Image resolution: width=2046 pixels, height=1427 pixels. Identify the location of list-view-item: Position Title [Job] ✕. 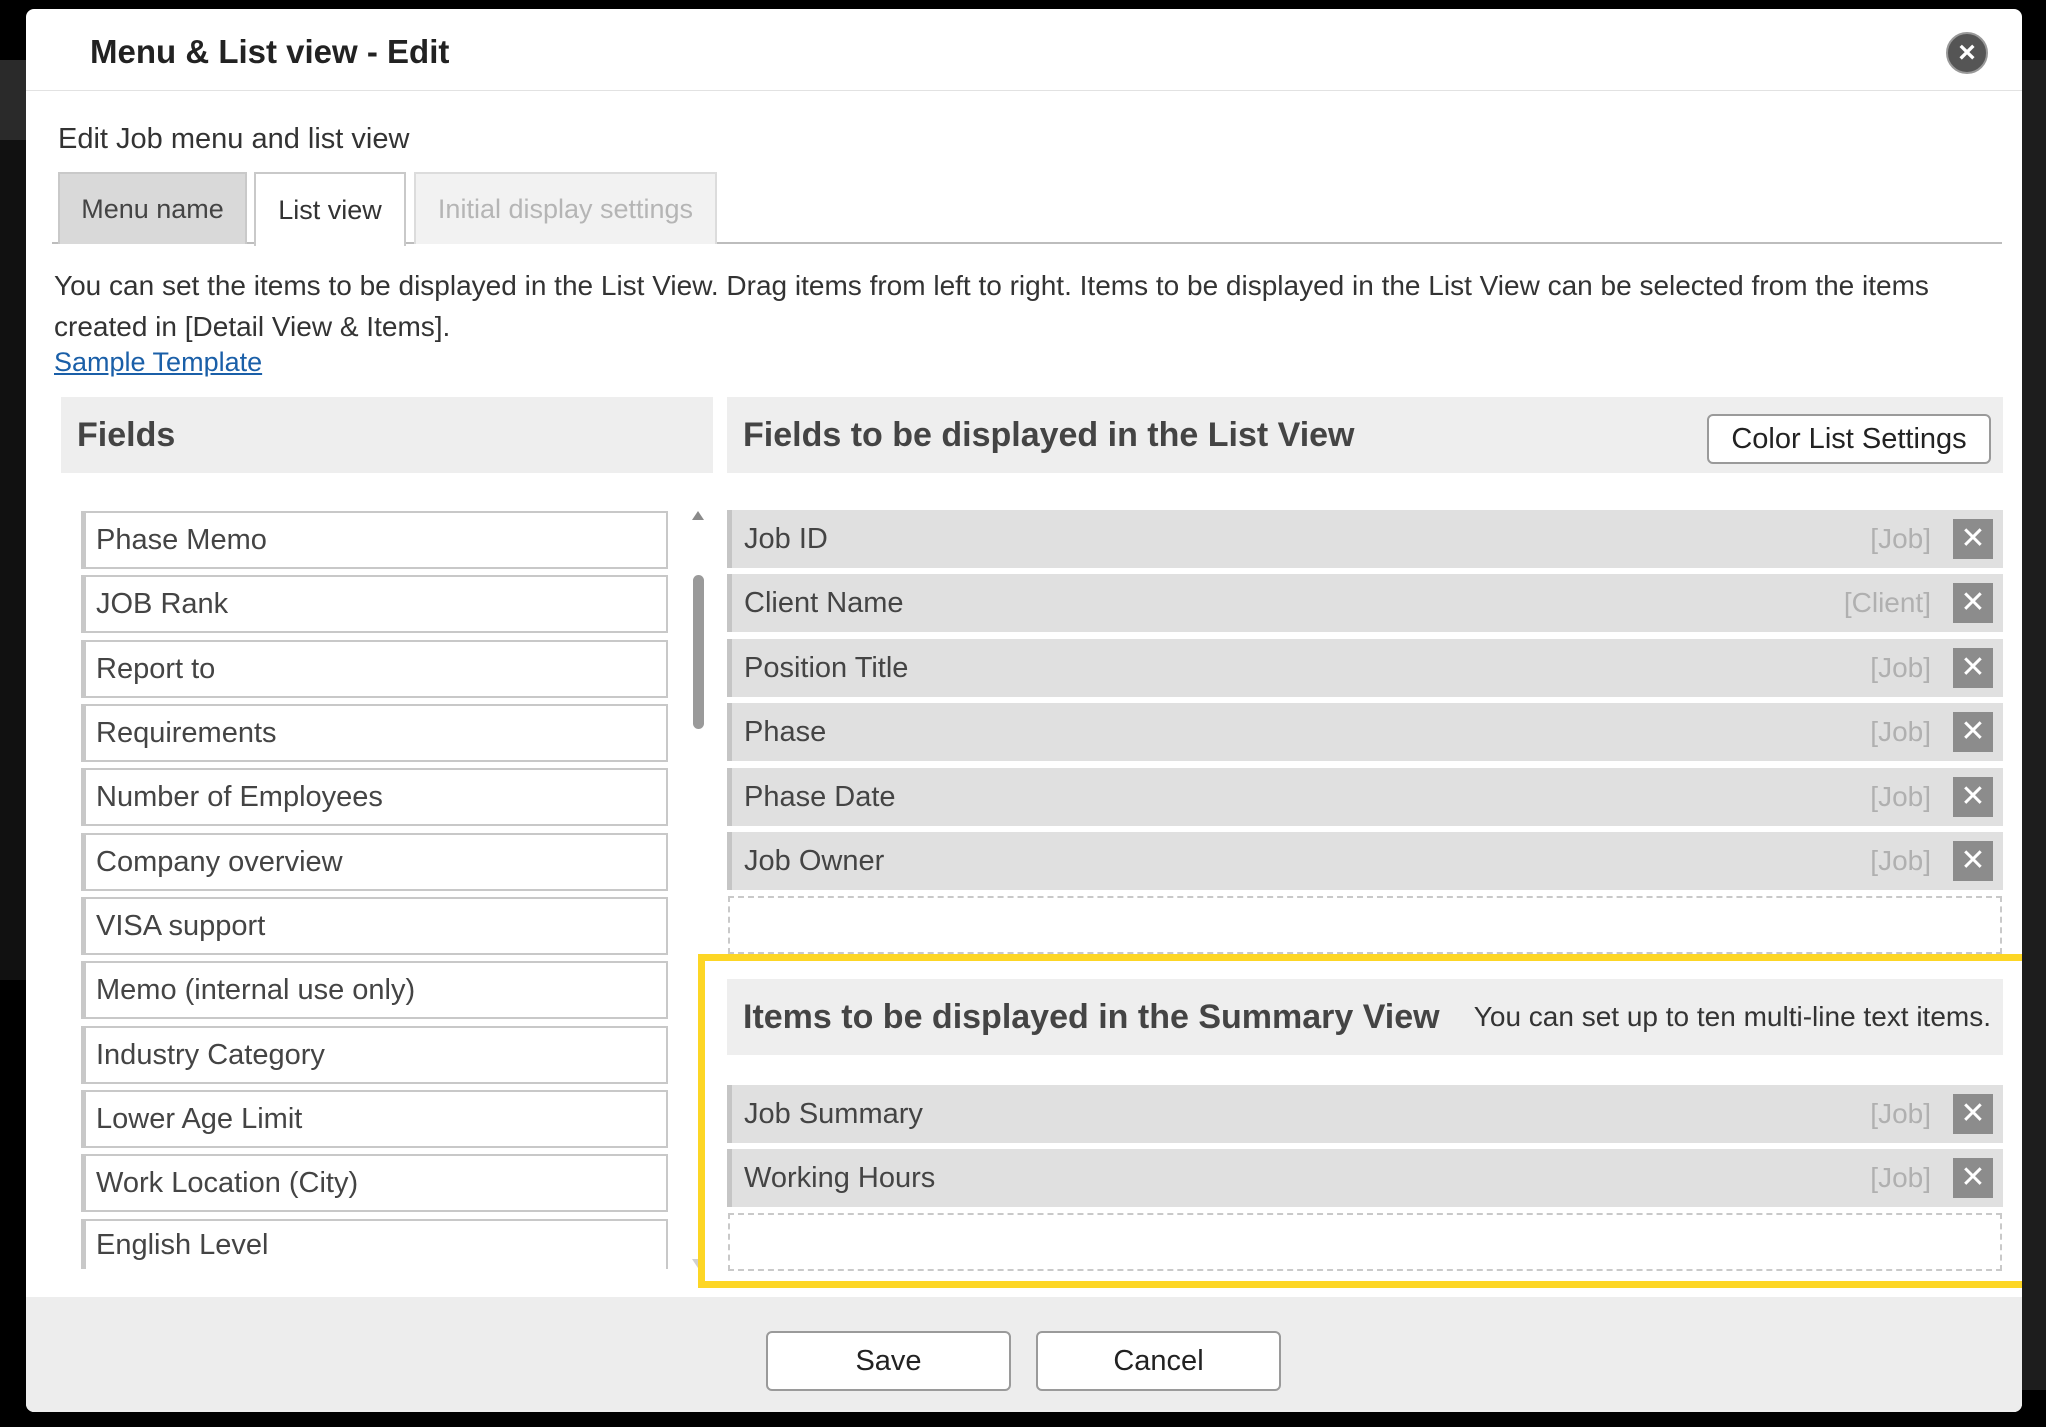
(1365, 668).